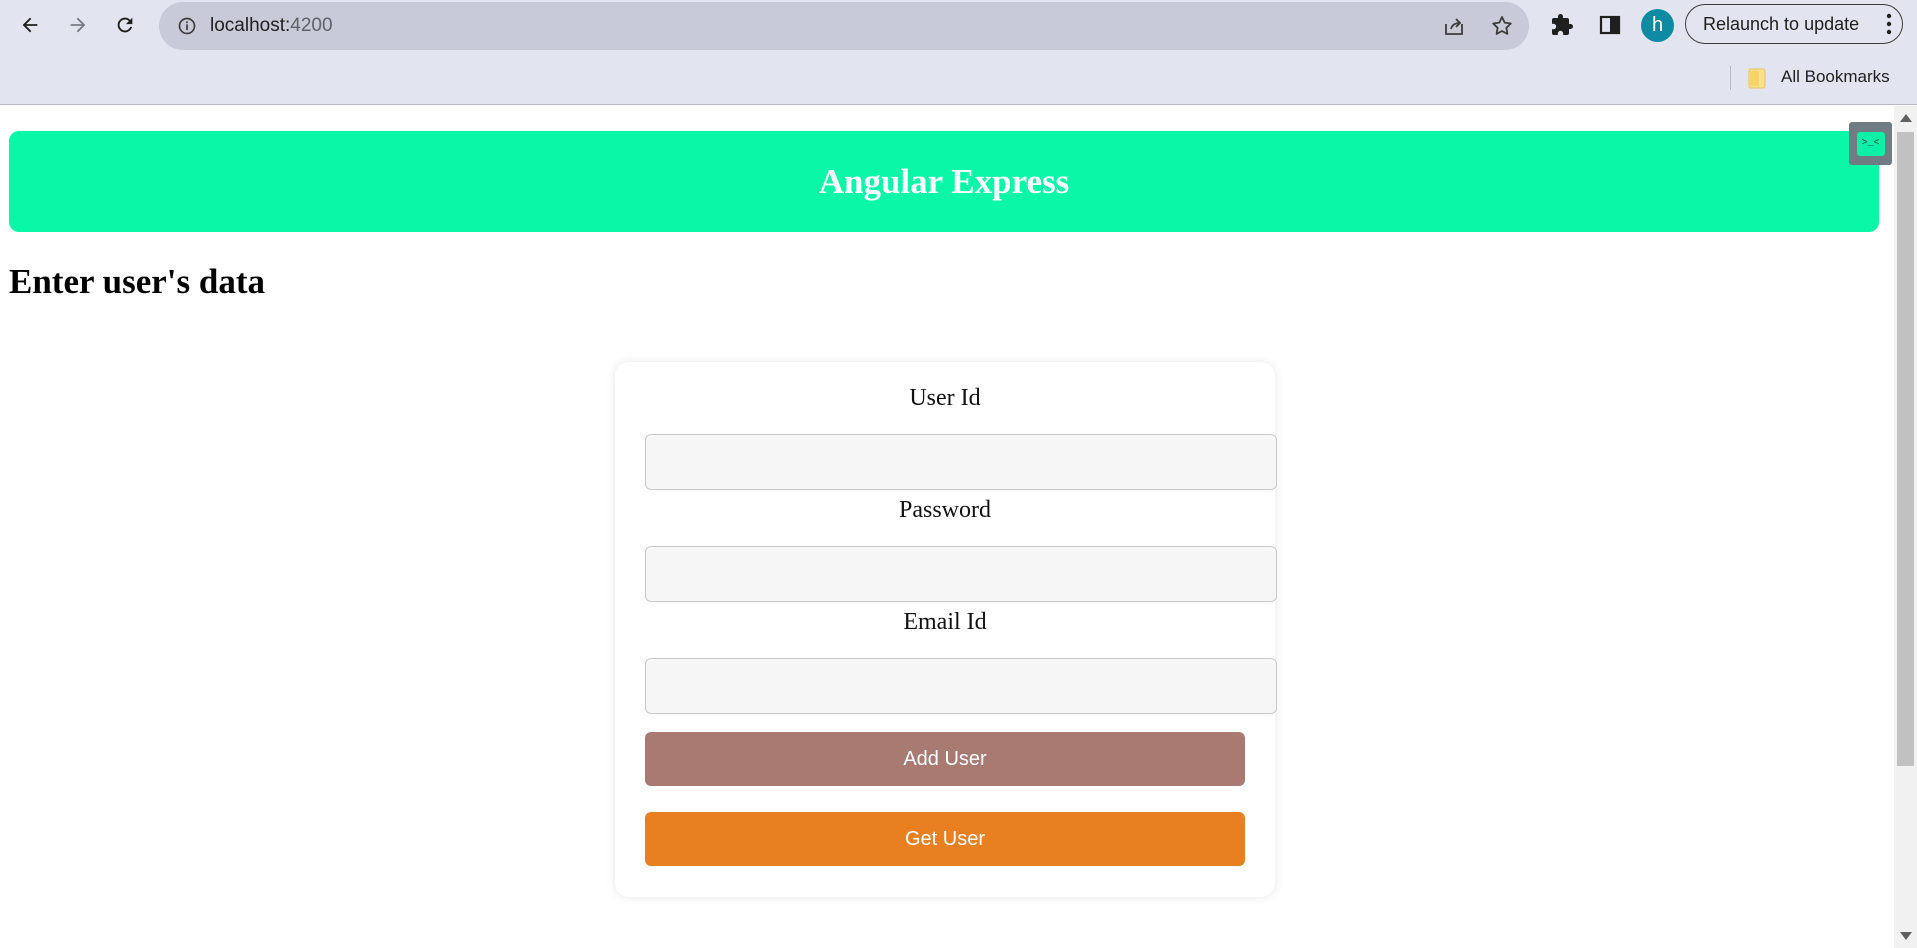 Image resolution: width=1917 pixels, height=948 pixels. I want to click on email-id-label: Email Id, so click(945, 622).